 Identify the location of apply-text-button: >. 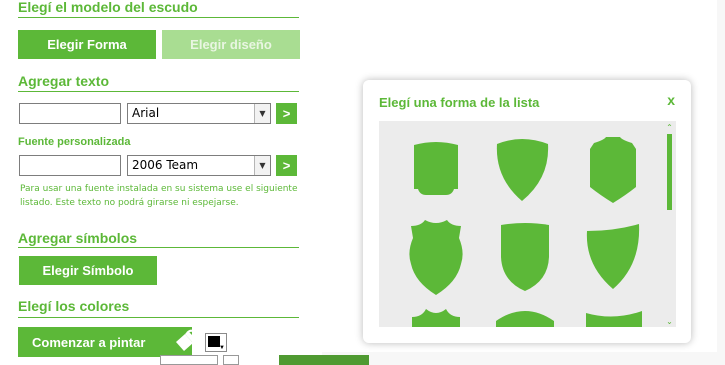
(286, 113).